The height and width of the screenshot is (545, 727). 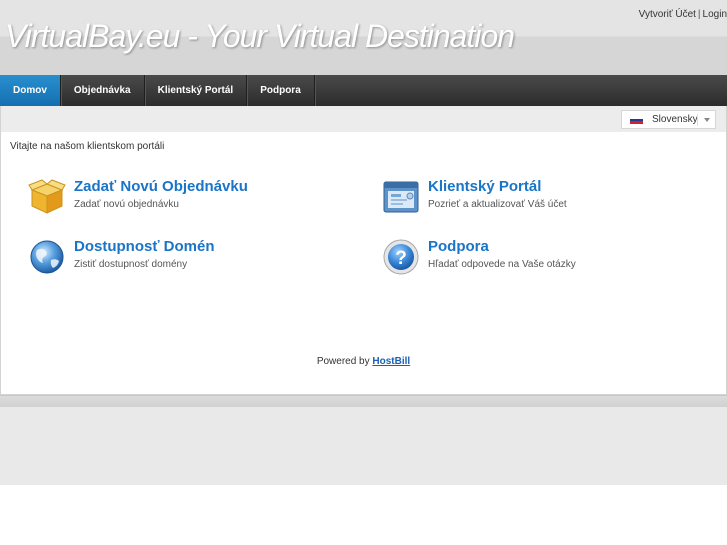 I want to click on language-bar: Slovensky, so click(x=363, y=119).